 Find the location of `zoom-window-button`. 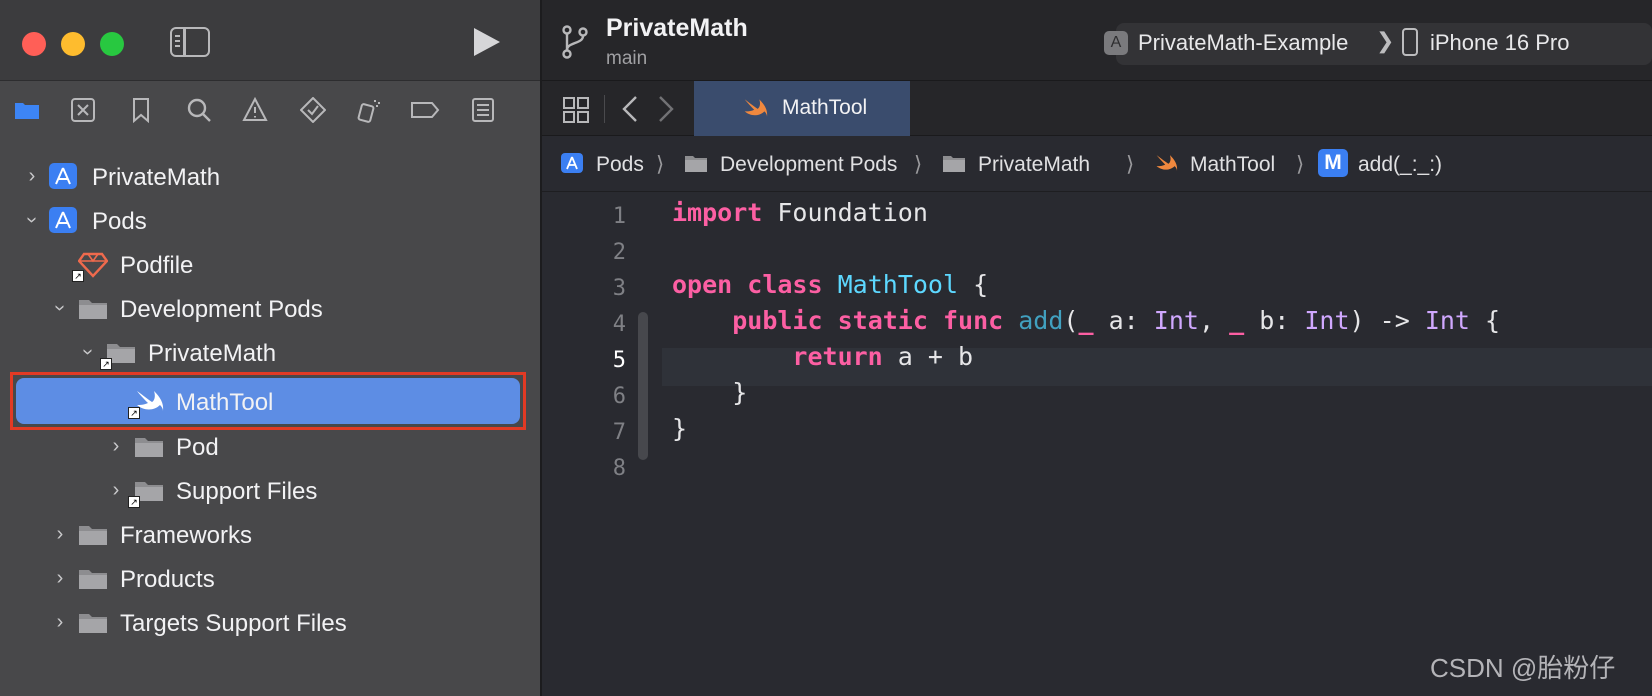

zoom-window-button is located at coordinates (112, 44).